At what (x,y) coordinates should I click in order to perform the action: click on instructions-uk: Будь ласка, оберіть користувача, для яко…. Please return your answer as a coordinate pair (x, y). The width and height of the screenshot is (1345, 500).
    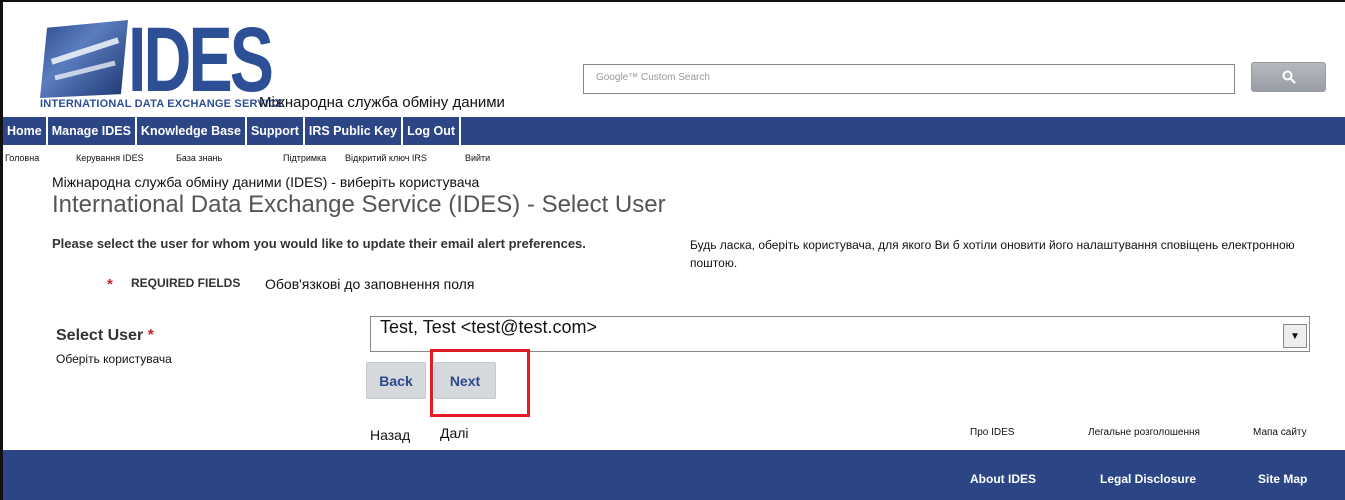
    Looking at the image, I should click on (992, 254).